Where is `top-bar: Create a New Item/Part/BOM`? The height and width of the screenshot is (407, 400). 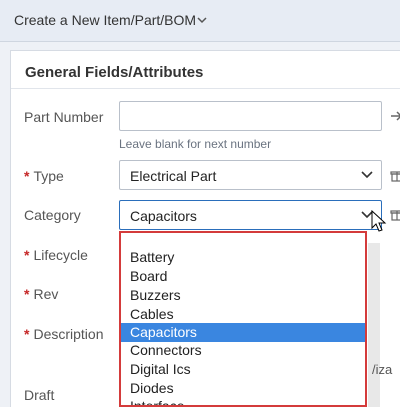 top-bar: Create a New Item/Part/BOM is located at coordinates (200, 21).